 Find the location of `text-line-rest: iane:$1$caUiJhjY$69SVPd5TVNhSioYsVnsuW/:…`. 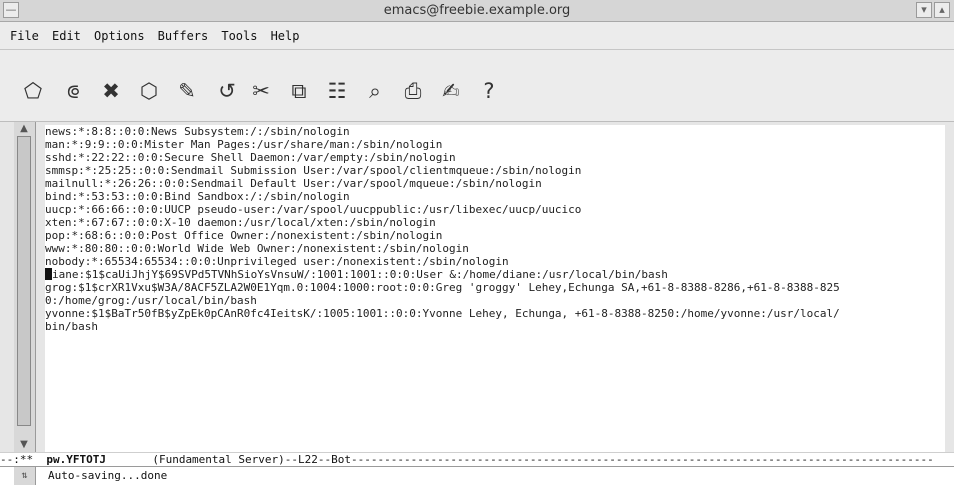

text-line-rest: iane:$1$caUiJhjY$69SVPd5TVNhSioYsVnsuW/:… is located at coordinates (360, 274).